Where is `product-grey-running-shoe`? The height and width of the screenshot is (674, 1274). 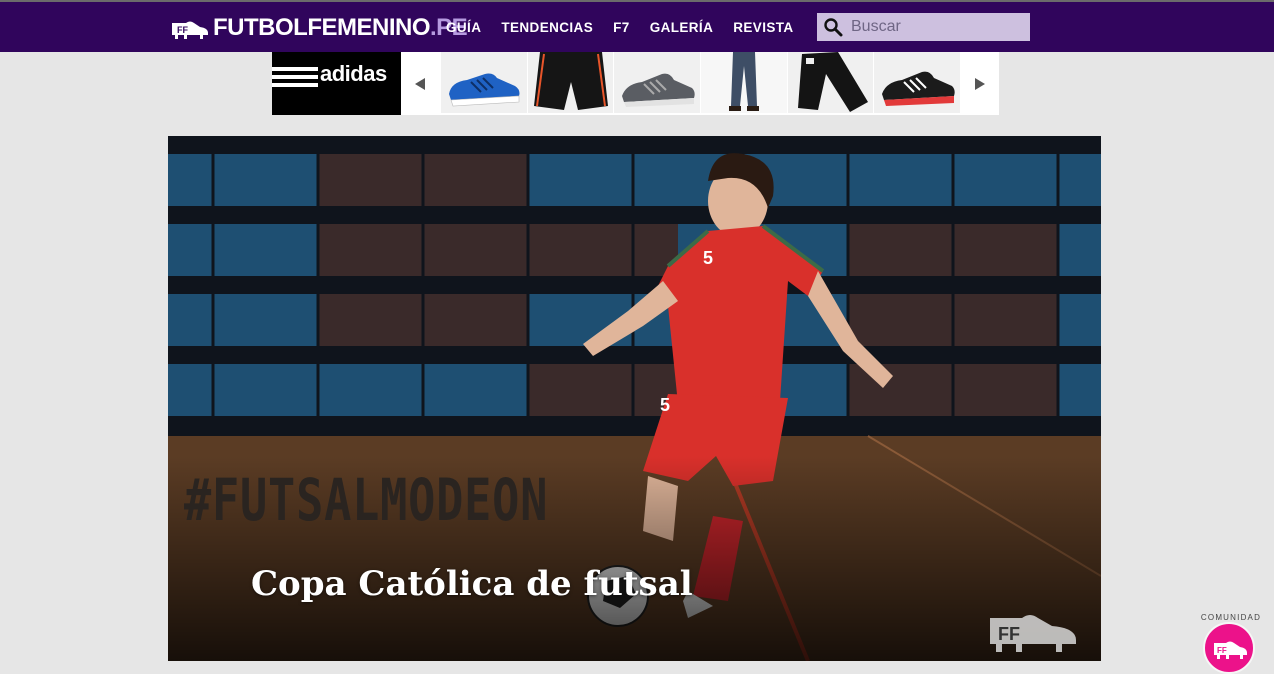
product-grey-running-shoe is located at coordinates (657, 82).